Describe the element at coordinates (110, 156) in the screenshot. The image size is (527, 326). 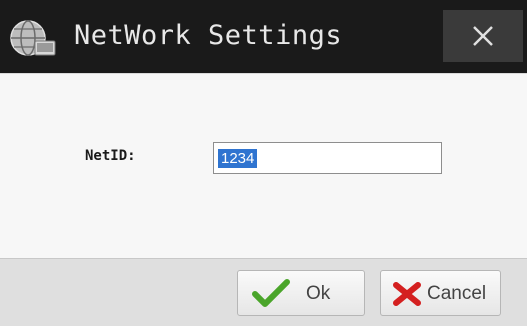
I see `netid-label: NetID:` at that location.